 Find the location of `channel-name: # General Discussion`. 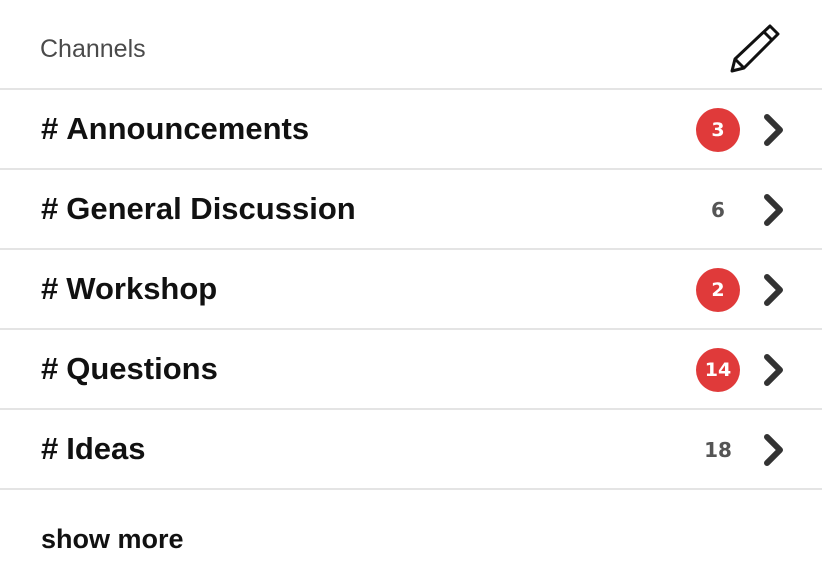

channel-name: # General Discussion is located at coordinates (198, 209).